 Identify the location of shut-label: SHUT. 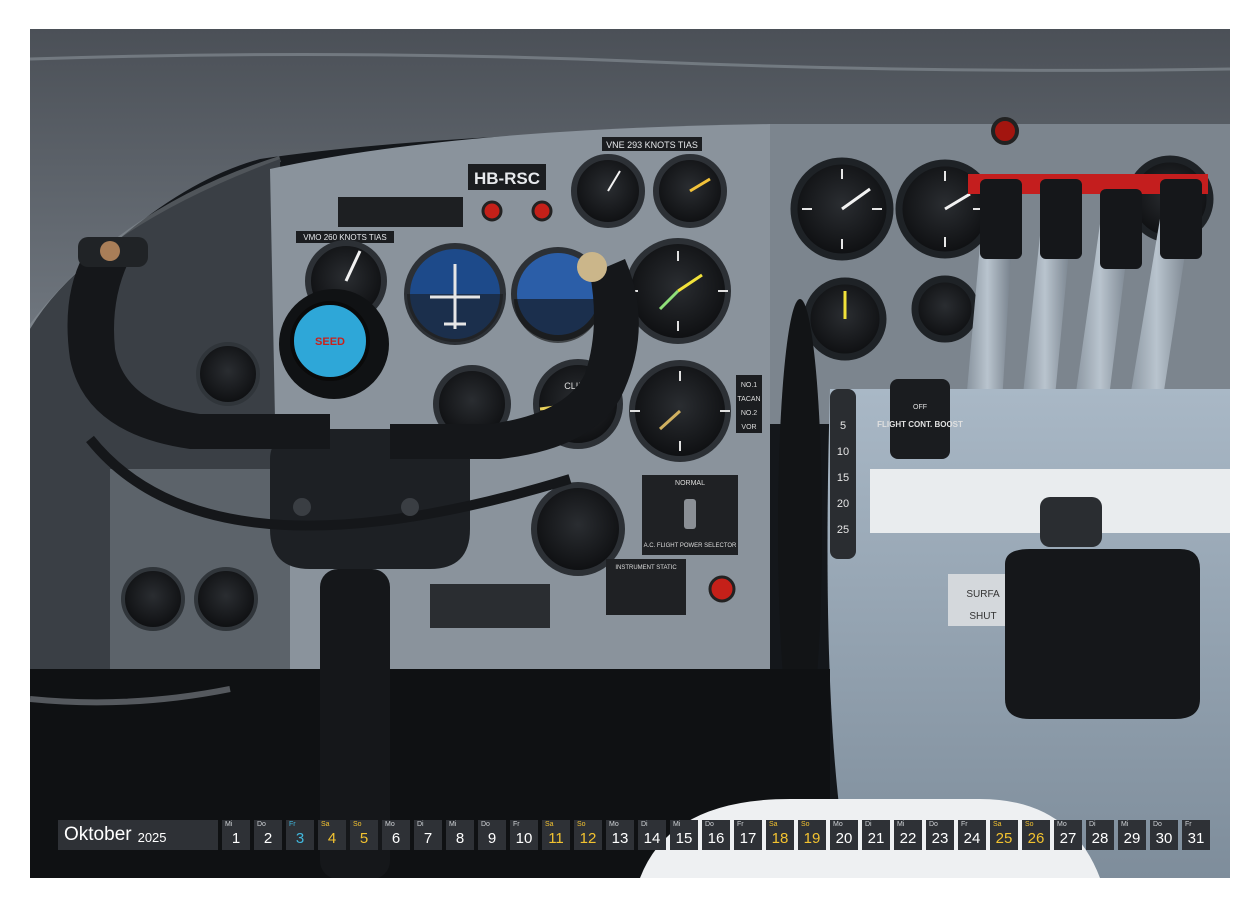
(982, 616).